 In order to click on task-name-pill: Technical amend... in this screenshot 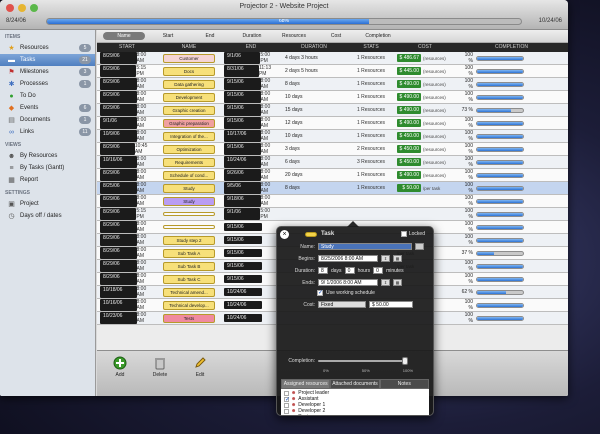, I will do `click(189, 292)`.